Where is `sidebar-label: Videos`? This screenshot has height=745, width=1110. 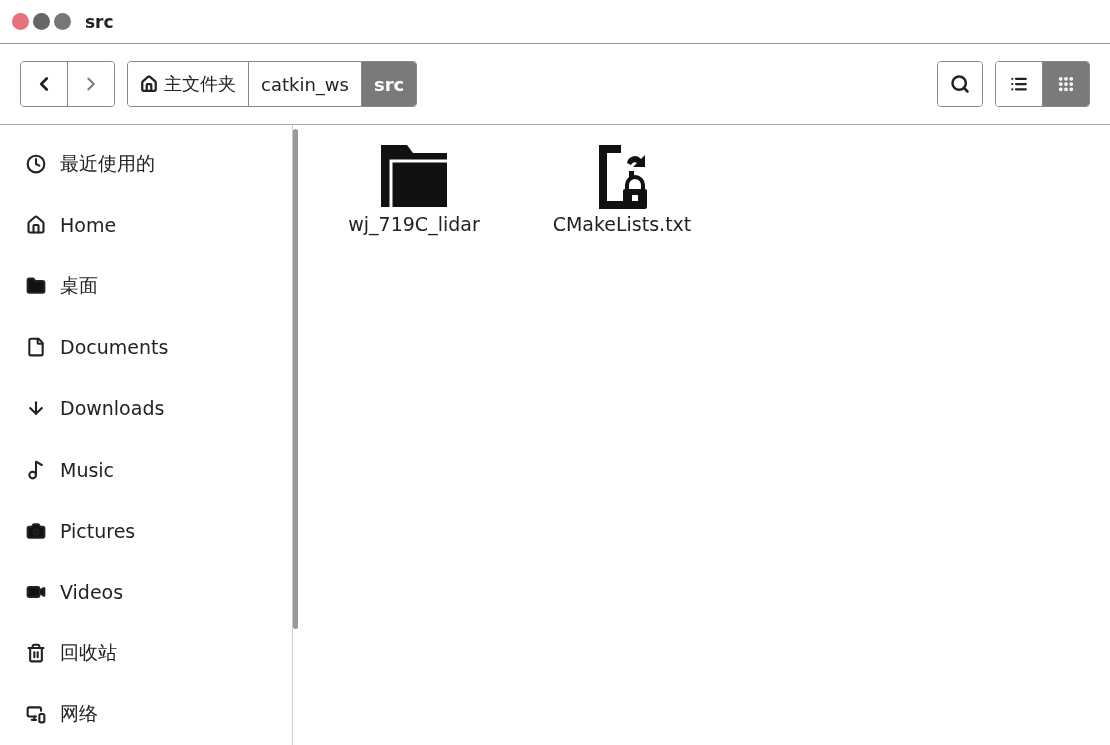
sidebar-label: Videos is located at coordinates (92, 592).